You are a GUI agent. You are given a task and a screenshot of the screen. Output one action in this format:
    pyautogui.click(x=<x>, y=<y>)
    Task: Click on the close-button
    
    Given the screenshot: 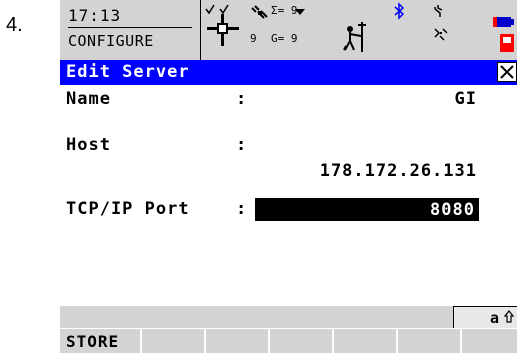 What is the action you would take?
    pyautogui.click(x=507, y=72)
    